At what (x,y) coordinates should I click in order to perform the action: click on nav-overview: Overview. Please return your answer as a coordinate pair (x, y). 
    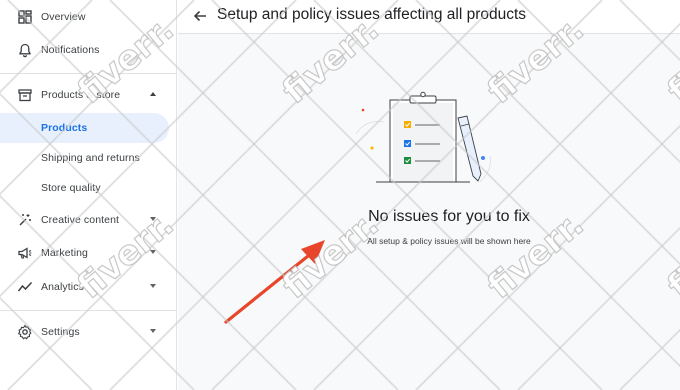
    Looking at the image, I should click on (88, 17).